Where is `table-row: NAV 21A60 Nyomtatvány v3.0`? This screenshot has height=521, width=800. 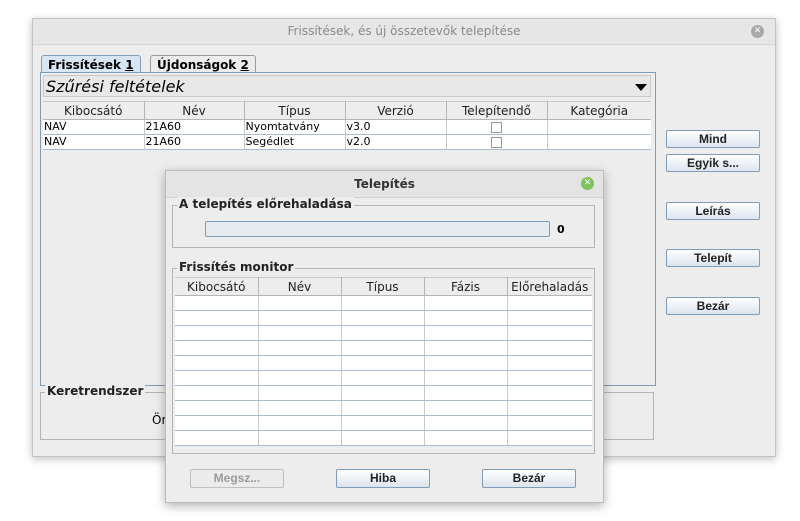 table-row: NAV 21A60 Nyomtatvány v3.0 is located at coordinates (347, 127).